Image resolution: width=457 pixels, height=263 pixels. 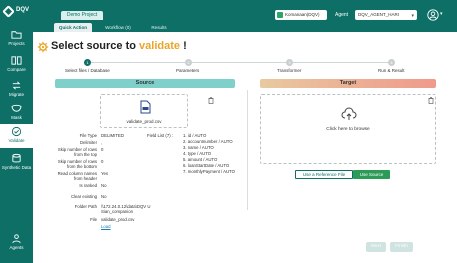 What do you see at coordinates (16, 35) in the screenshot?
I see `folder-icon` at bounding box center [16, 35].